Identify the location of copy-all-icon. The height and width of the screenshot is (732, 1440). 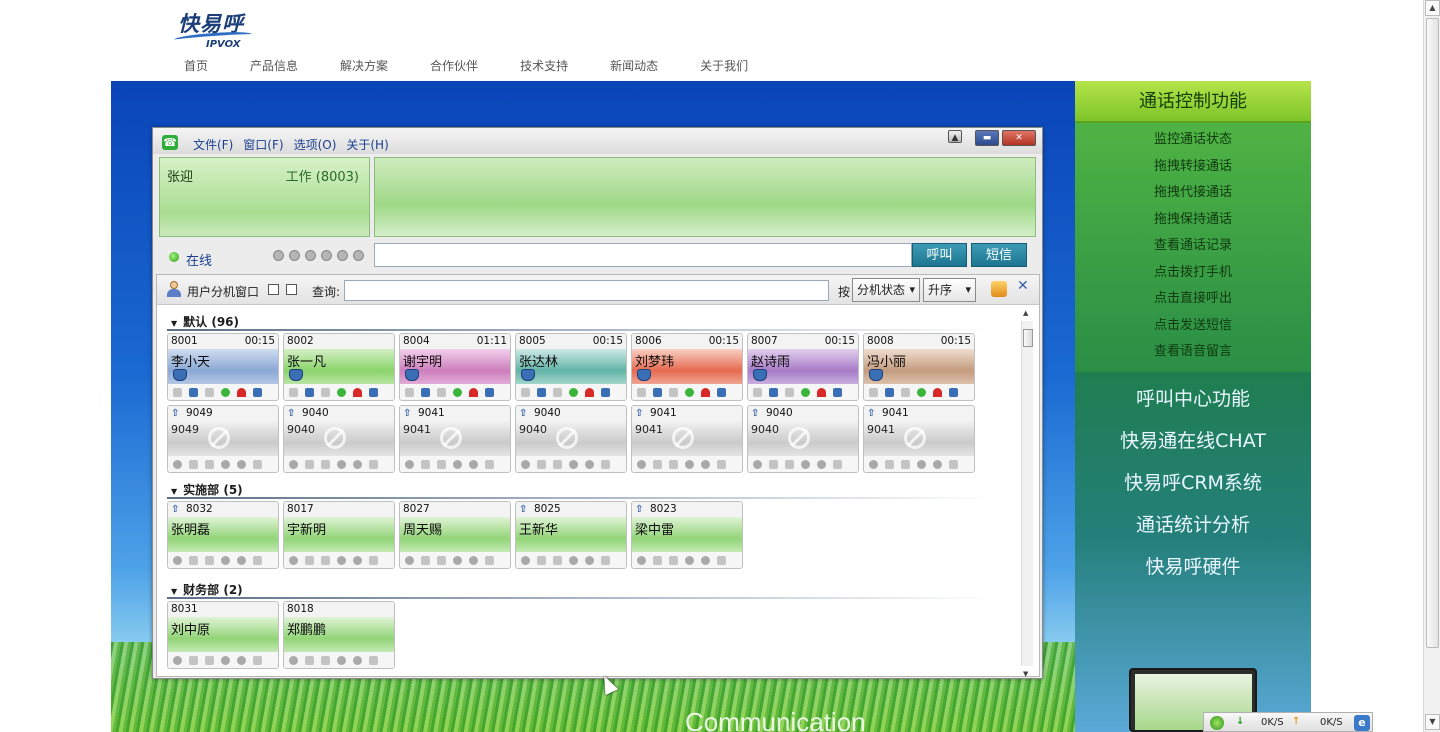
(291, 289).